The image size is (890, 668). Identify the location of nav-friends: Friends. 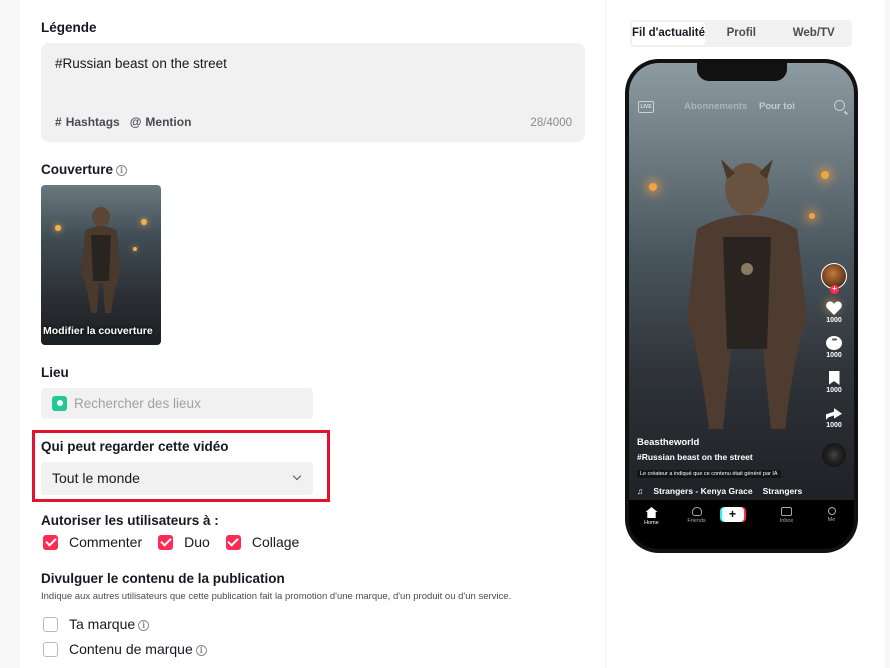
(697, 515).